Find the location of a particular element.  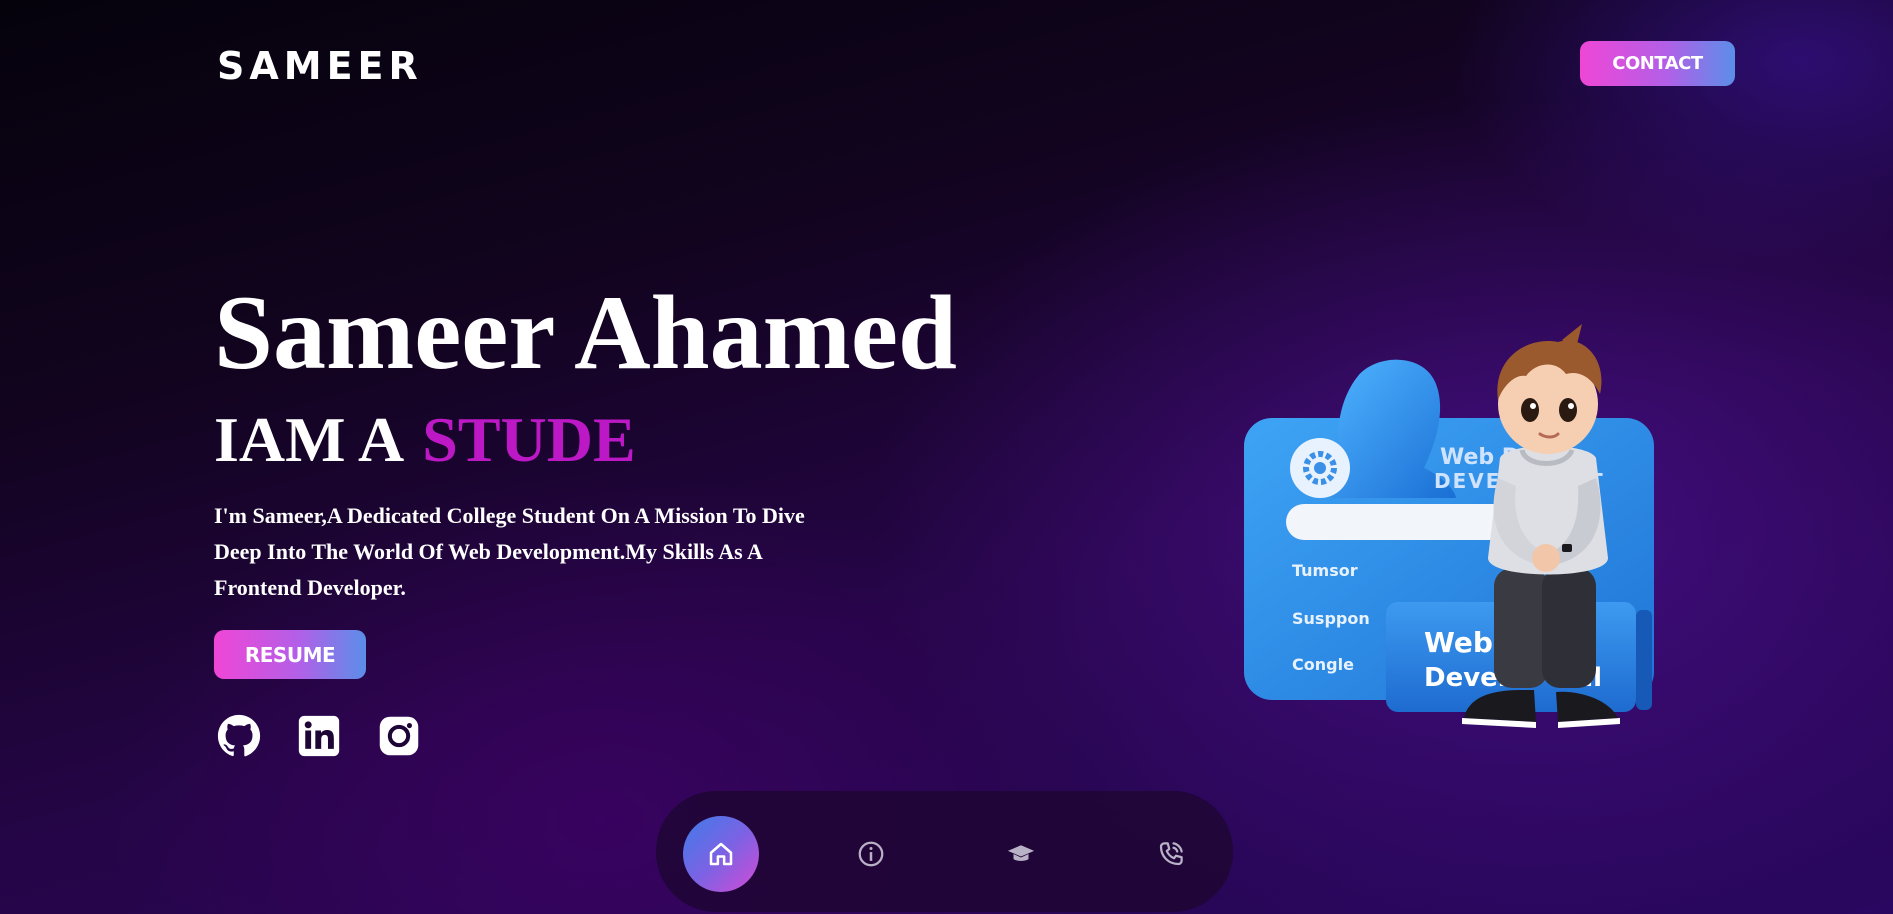

hero-name: Sameer Ahamed is located at coordinates (585, 332).